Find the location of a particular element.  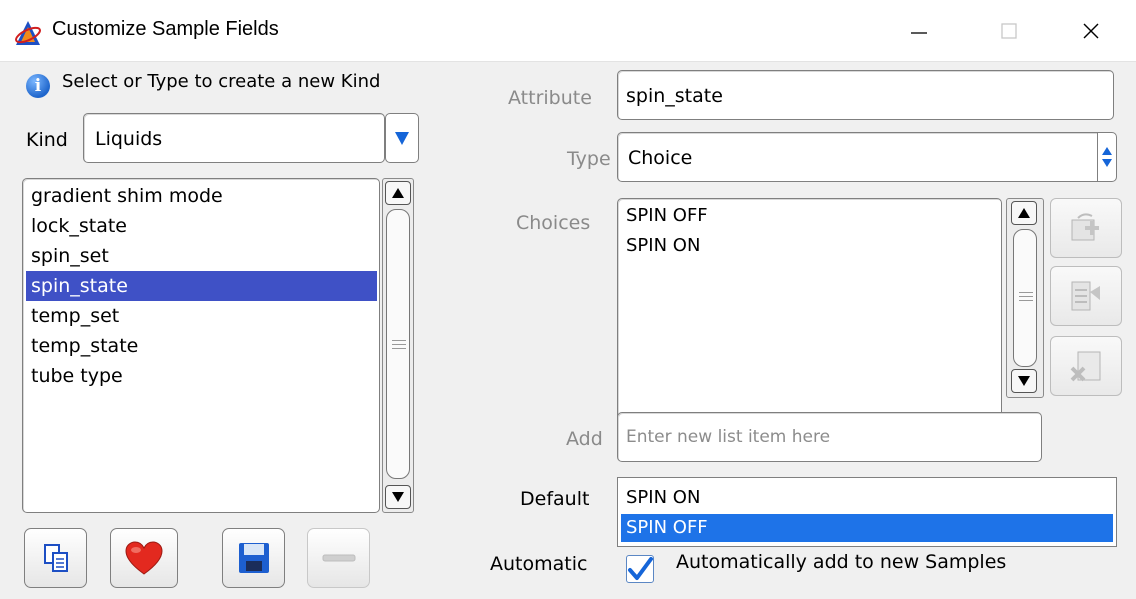

minimize-icon is located at coordinates (919, 33).